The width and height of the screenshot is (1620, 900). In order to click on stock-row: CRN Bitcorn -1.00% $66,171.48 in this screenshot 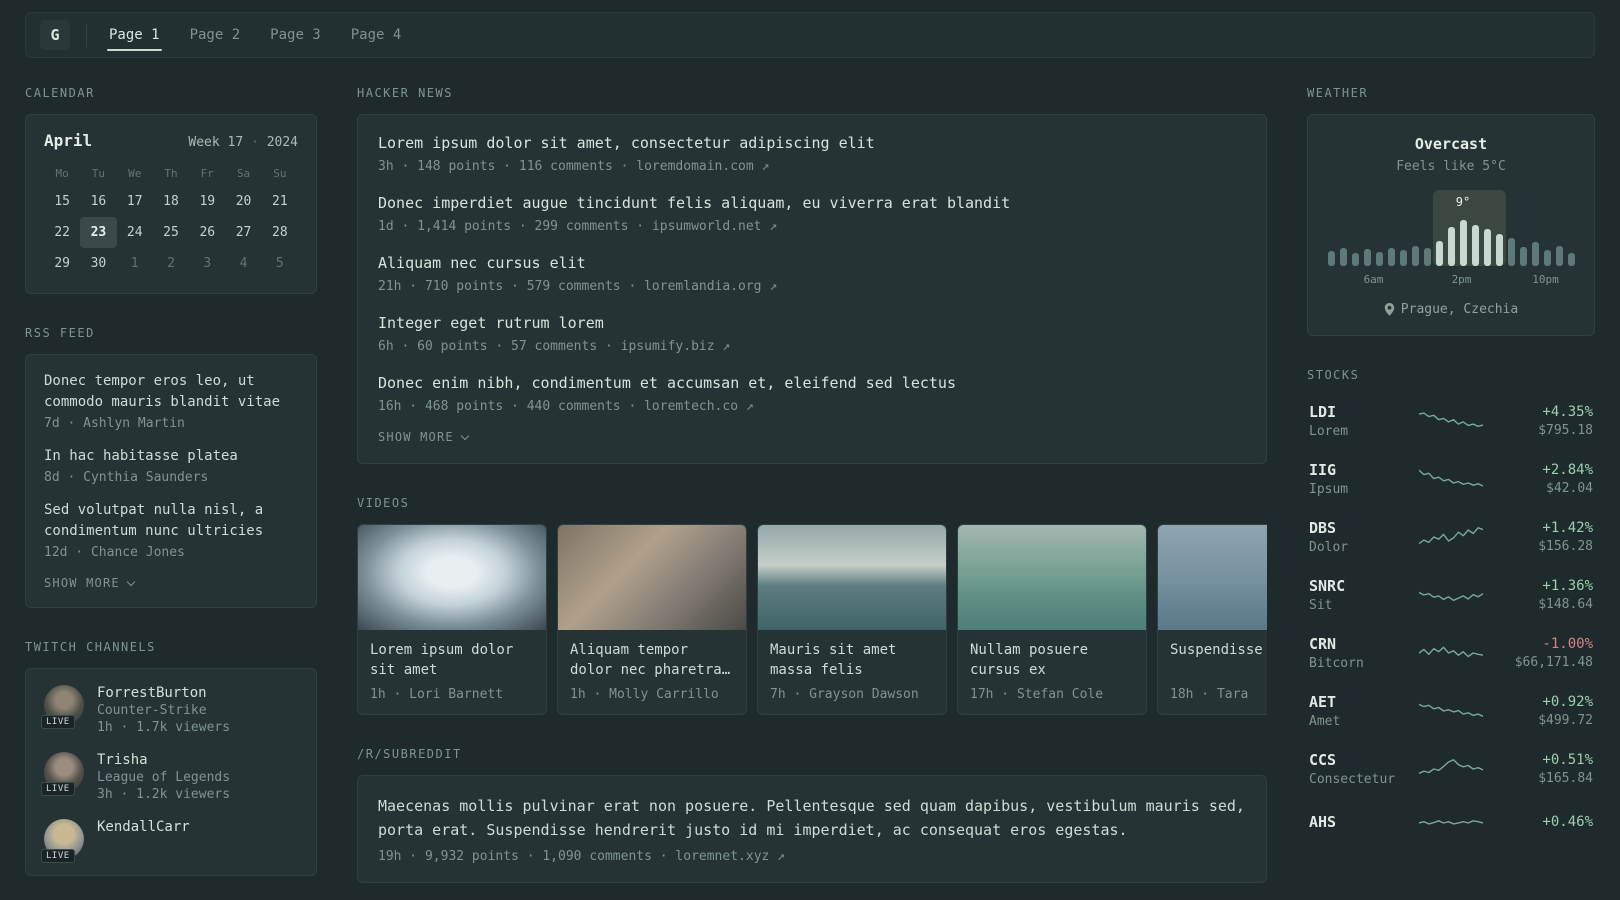, I will do `click(1451, 653)`.